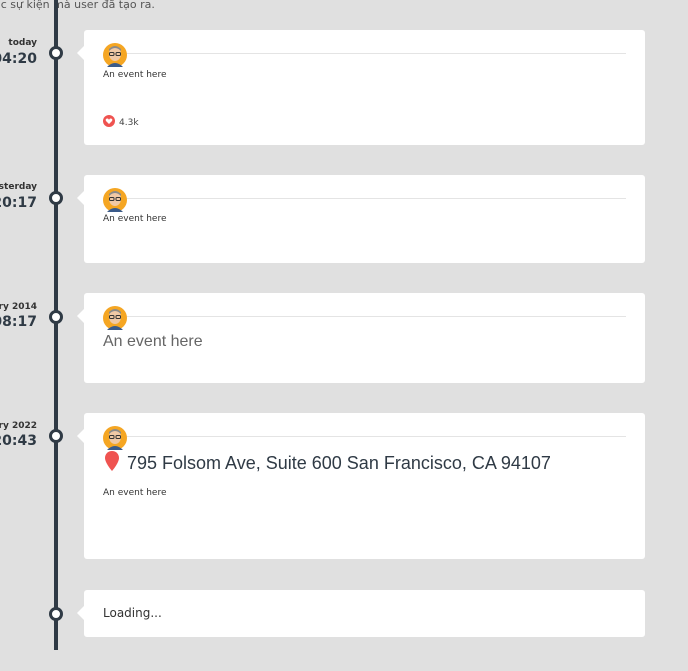 The width and height of the screenshot is (688, 671). I want to click on event-time: 08:17, so click(18, 322).